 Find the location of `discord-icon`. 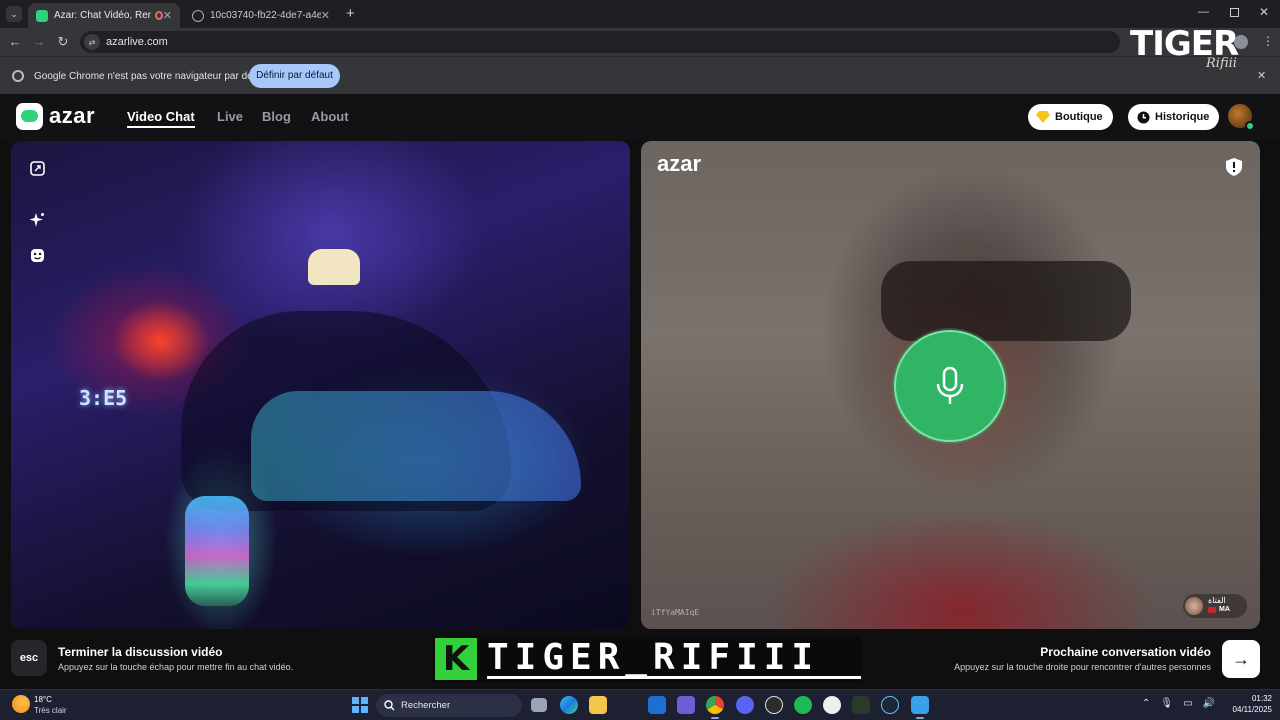

discord-icon is located at coordinates (745, 705).